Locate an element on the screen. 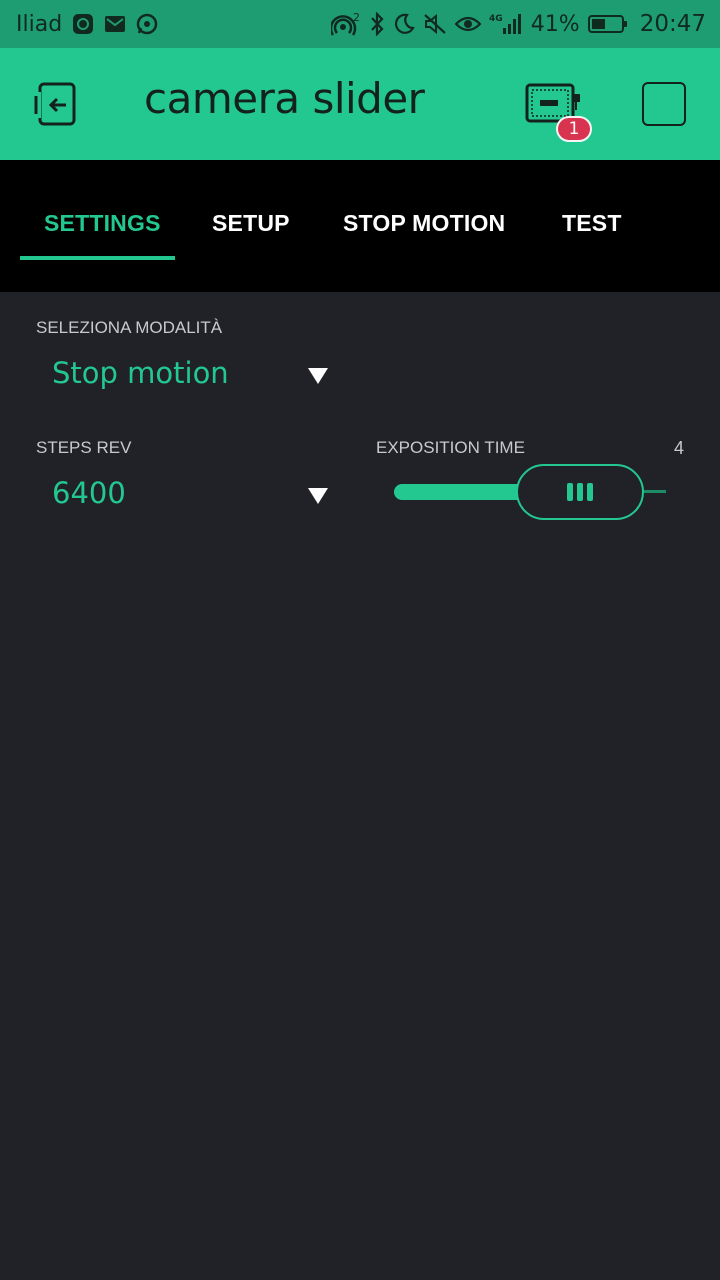 This screenshot has height=1280, width=720. exposition-label: EXPOSITION TIME is located at coordinates (450, 447).